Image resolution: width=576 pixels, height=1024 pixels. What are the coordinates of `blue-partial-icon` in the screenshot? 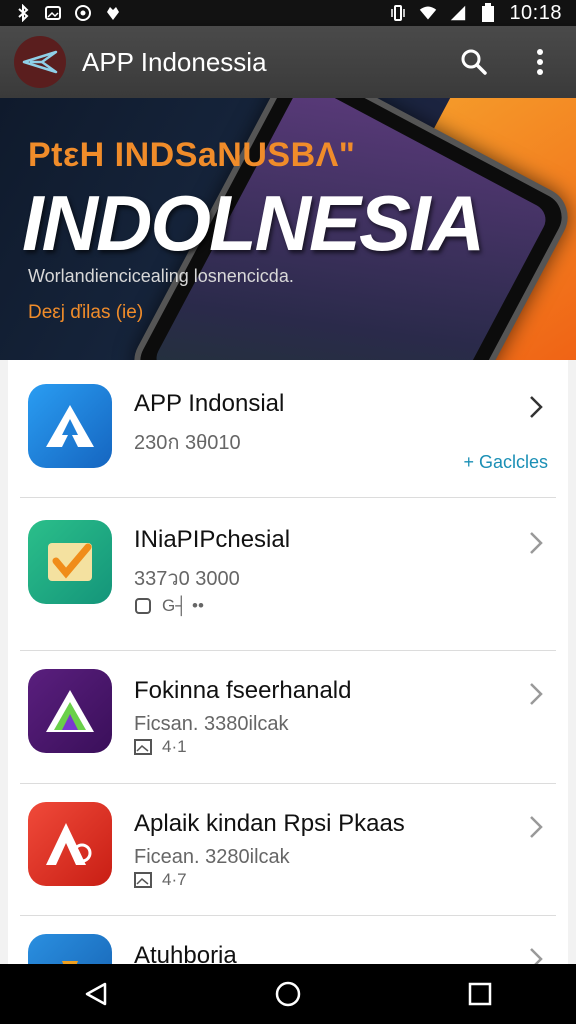 It's located at (70, 949).